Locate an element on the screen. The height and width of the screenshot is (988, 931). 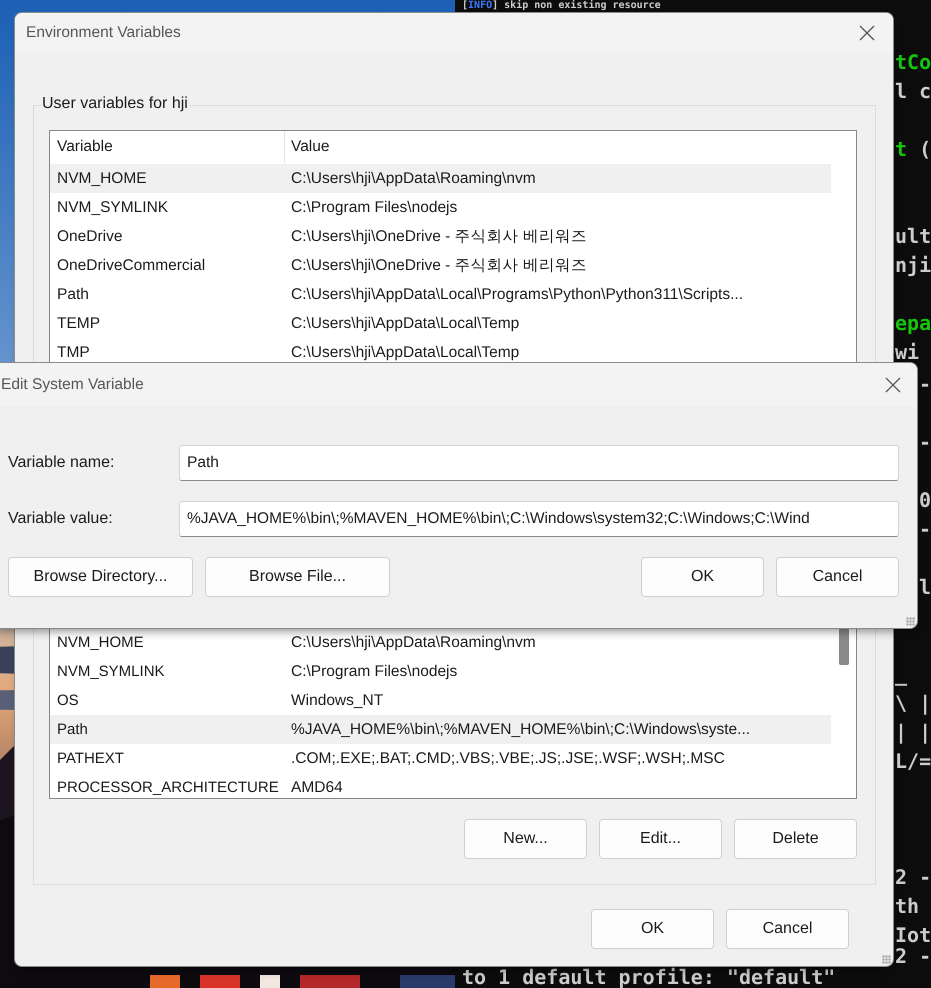
input-field: %JAVA_HOME%\bin\;%MAVEN_HOME%\bin\;C:\Windows\system32;C:\Windows;C:\Wind is located at coordinates (539, 519).